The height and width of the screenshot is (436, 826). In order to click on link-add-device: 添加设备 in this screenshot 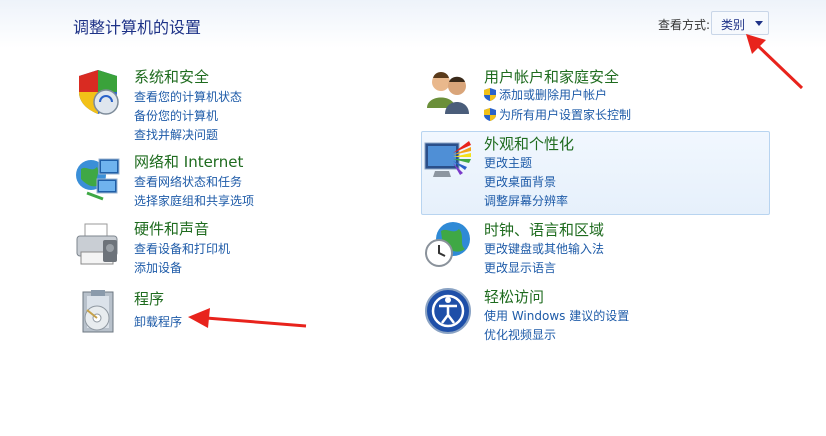, I will do `click(158, 267)`.